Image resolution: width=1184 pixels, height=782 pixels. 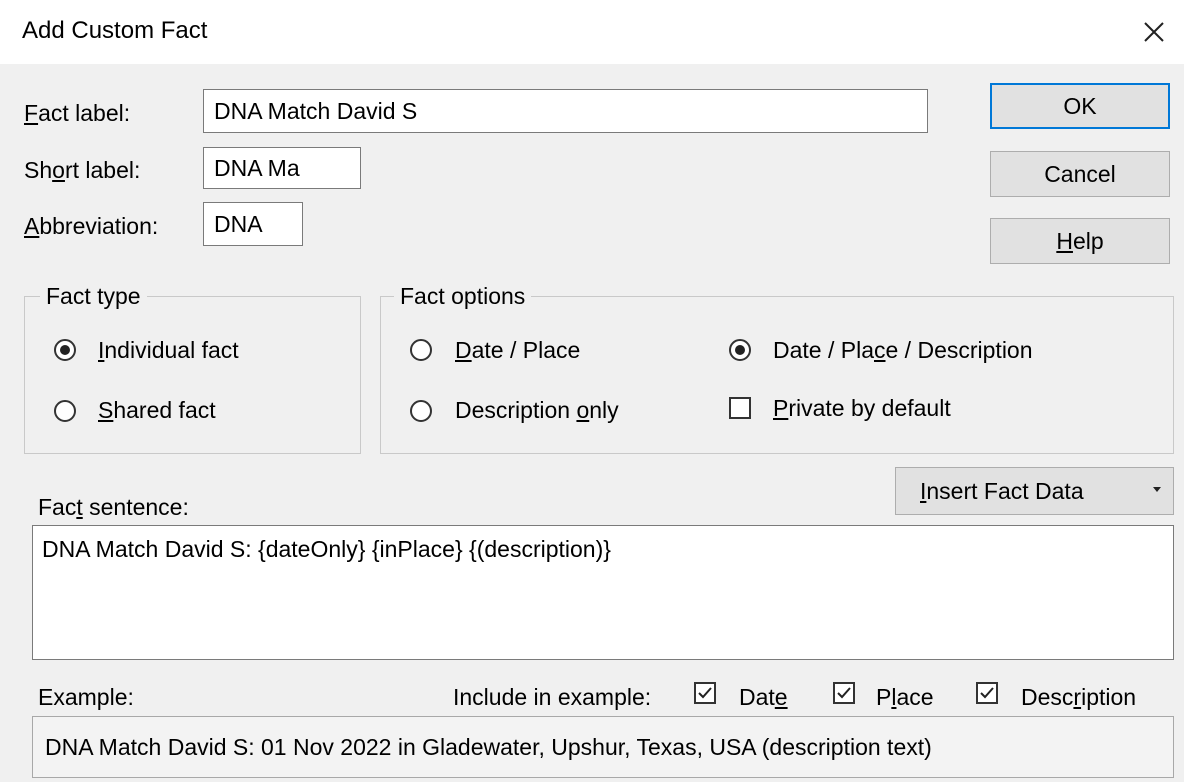 What do you see at coordinates (115, 30) in the screenshot?
I see `dialog-title: Add Custom Fact` at bounding box center [115, 30].